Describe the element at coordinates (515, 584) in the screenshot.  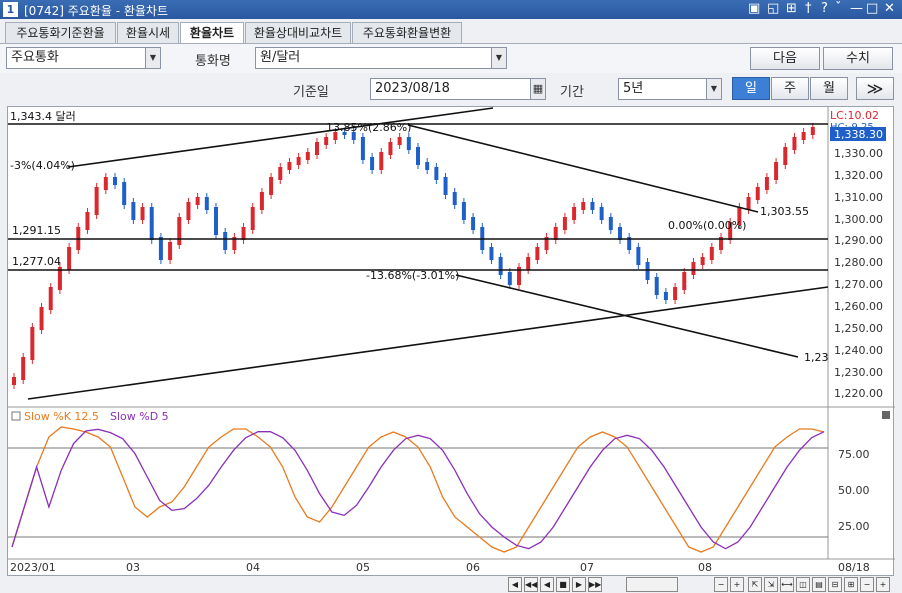
I see `scroll-left-icon: ◀` at that location.